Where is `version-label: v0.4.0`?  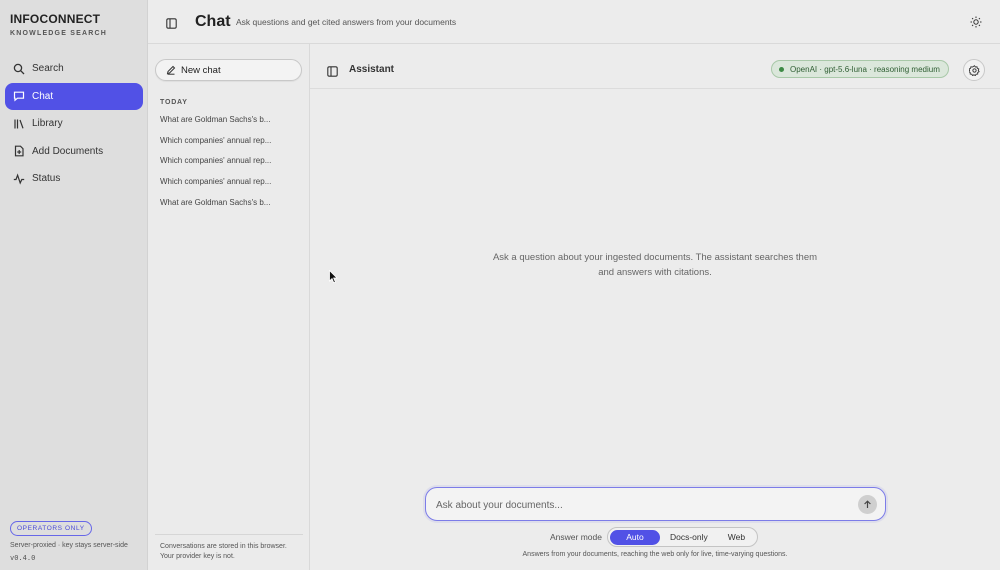
version-label: v0.4.0 is located at coordinates (23, 558).